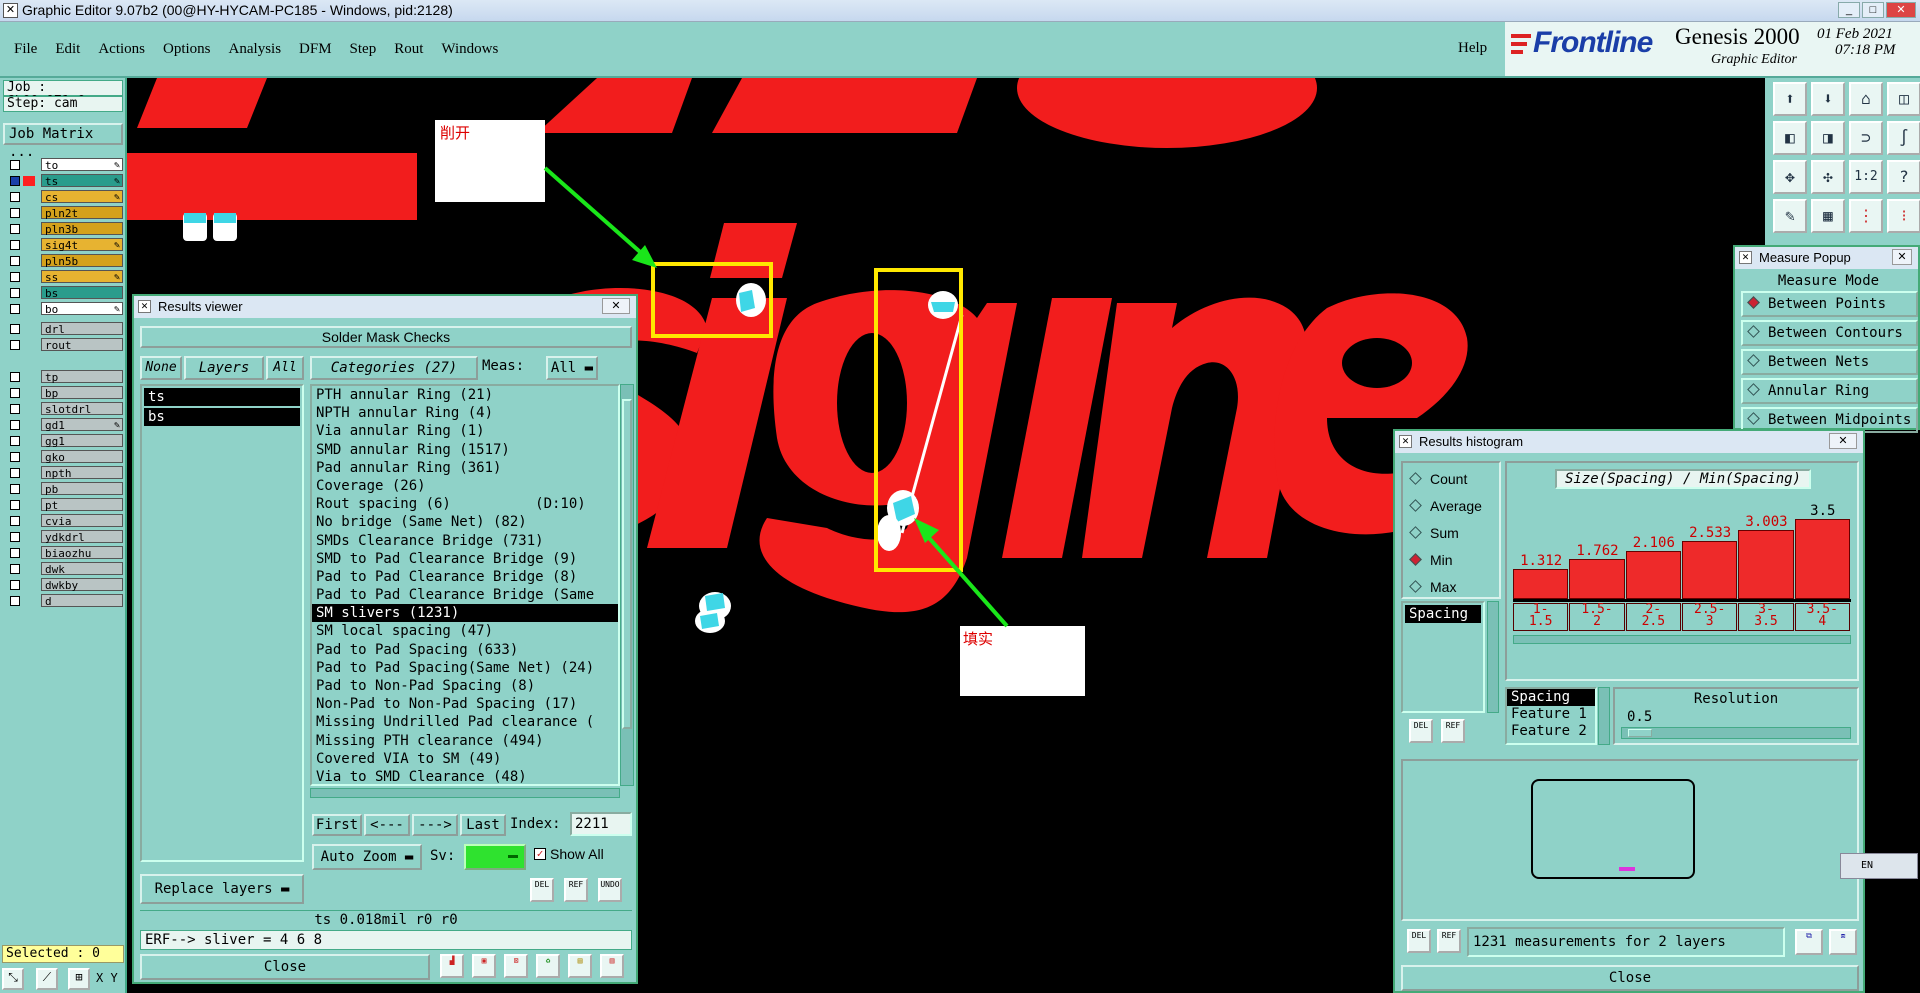 The height and width of the screenshot is (993, 1920). What do you see at coordinates (1790, 138) in the screenshot?
I see `move-left-icon: ◧` at bounding box center [1790, 138].